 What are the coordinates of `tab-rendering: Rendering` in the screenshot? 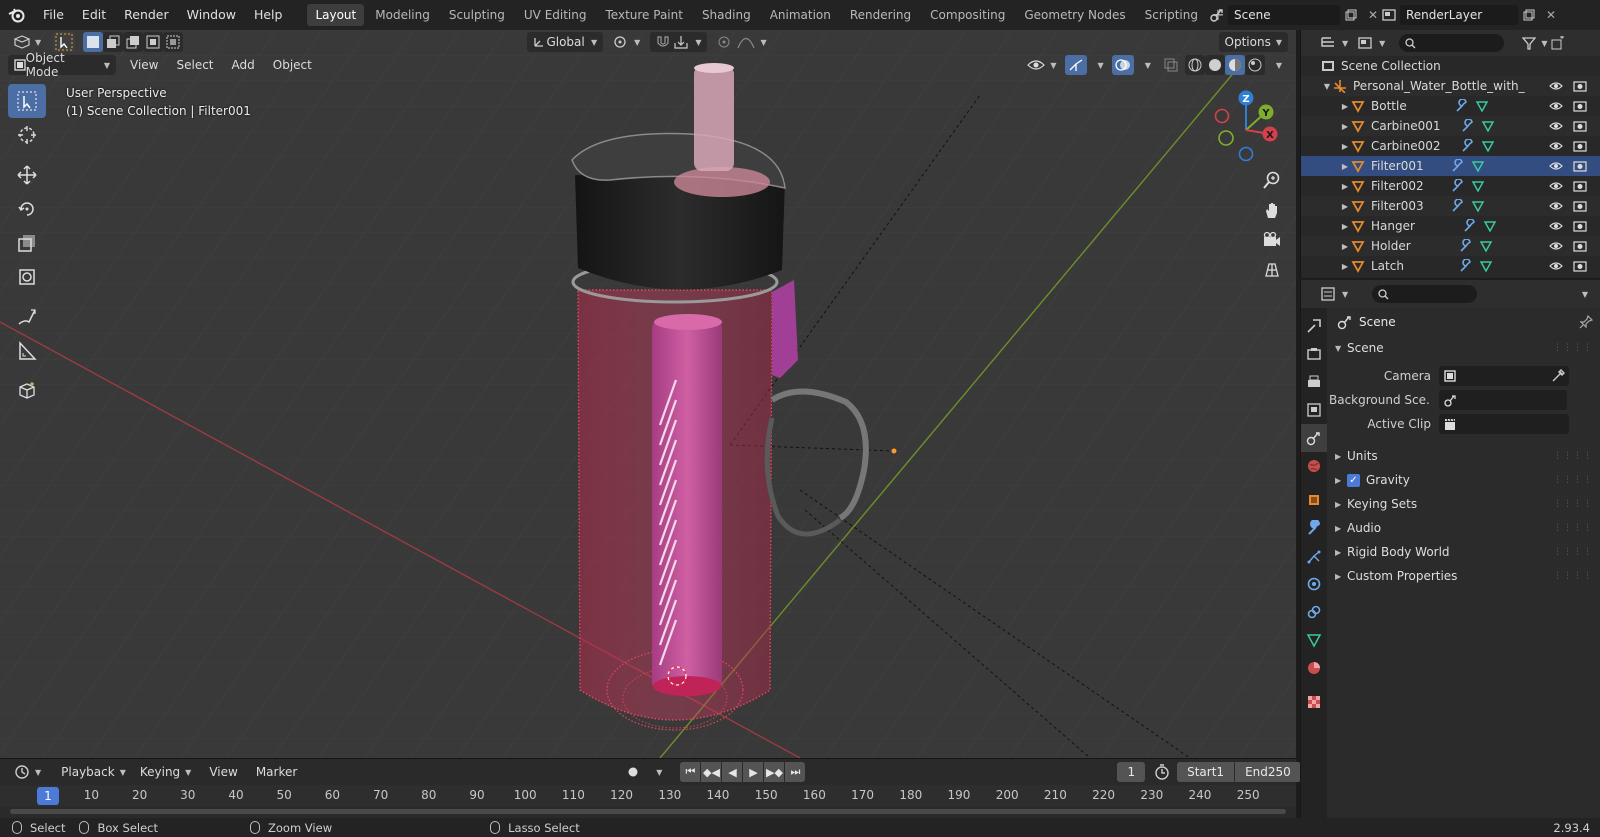 It's located at (880, 15).